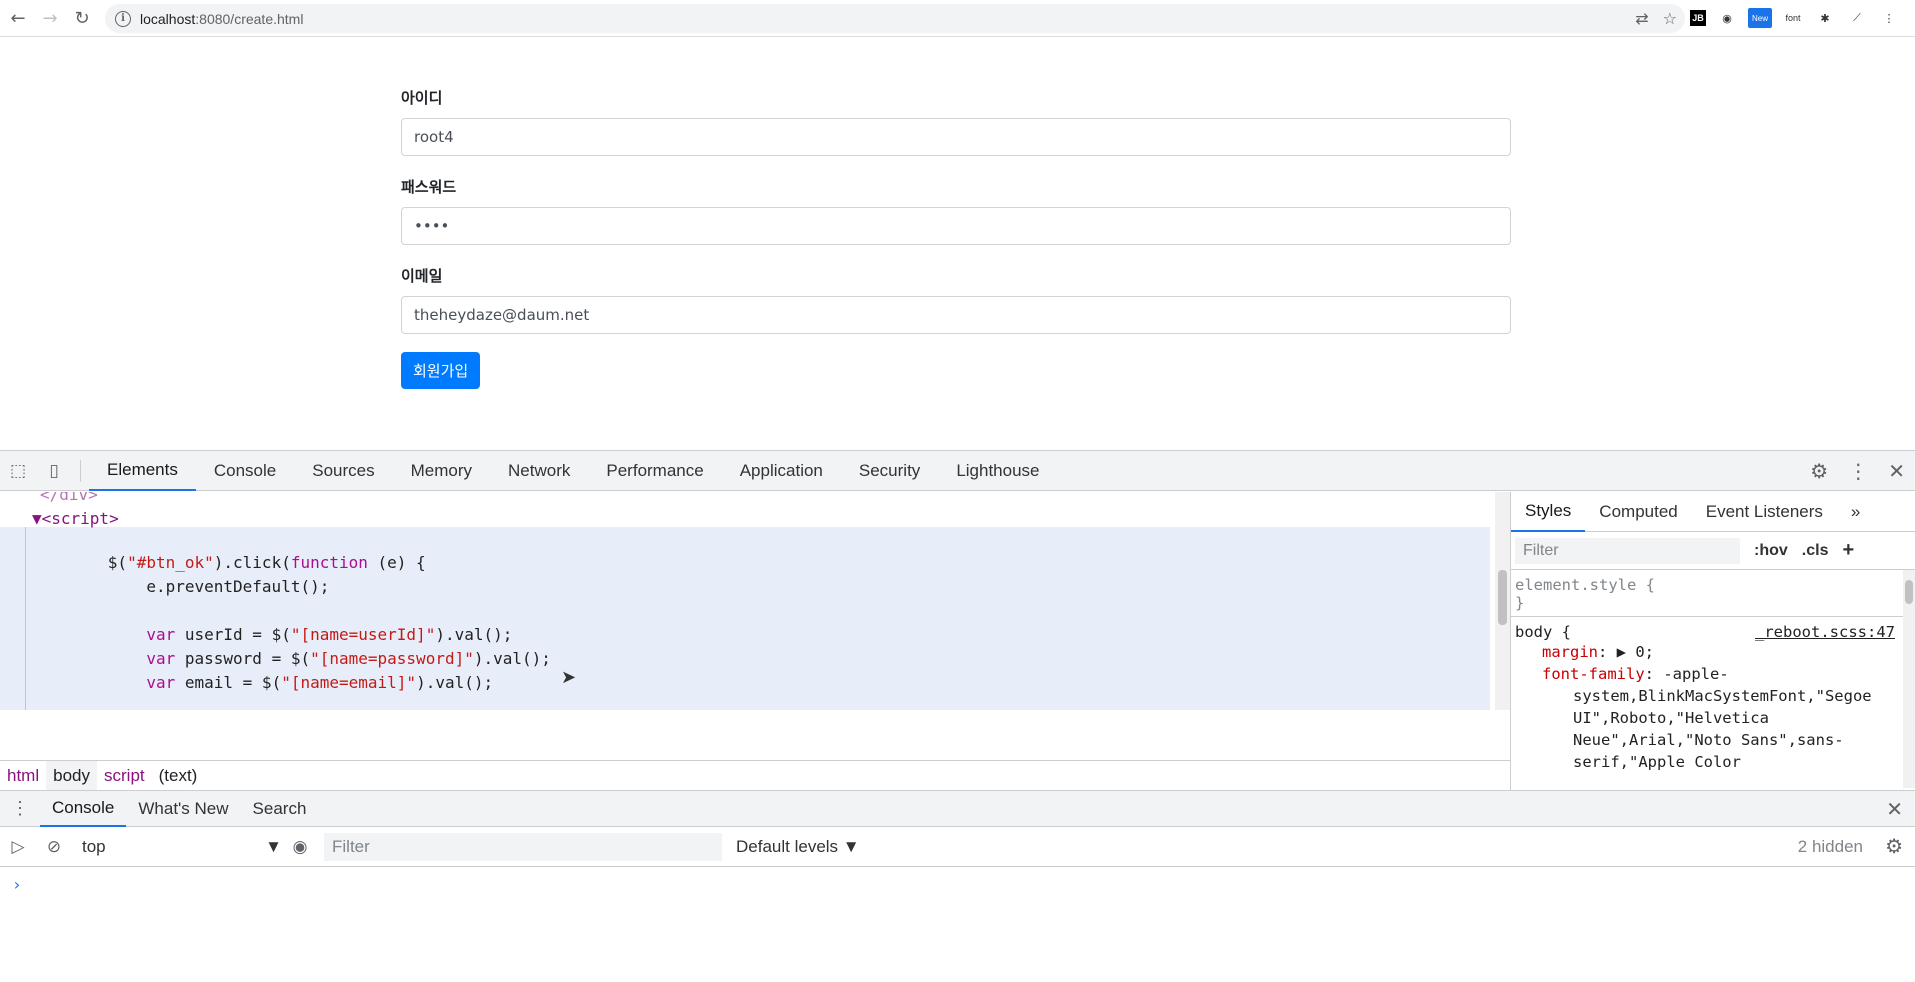  I want to click on more-tabs-chevron-icon: », so click(1855, 512).